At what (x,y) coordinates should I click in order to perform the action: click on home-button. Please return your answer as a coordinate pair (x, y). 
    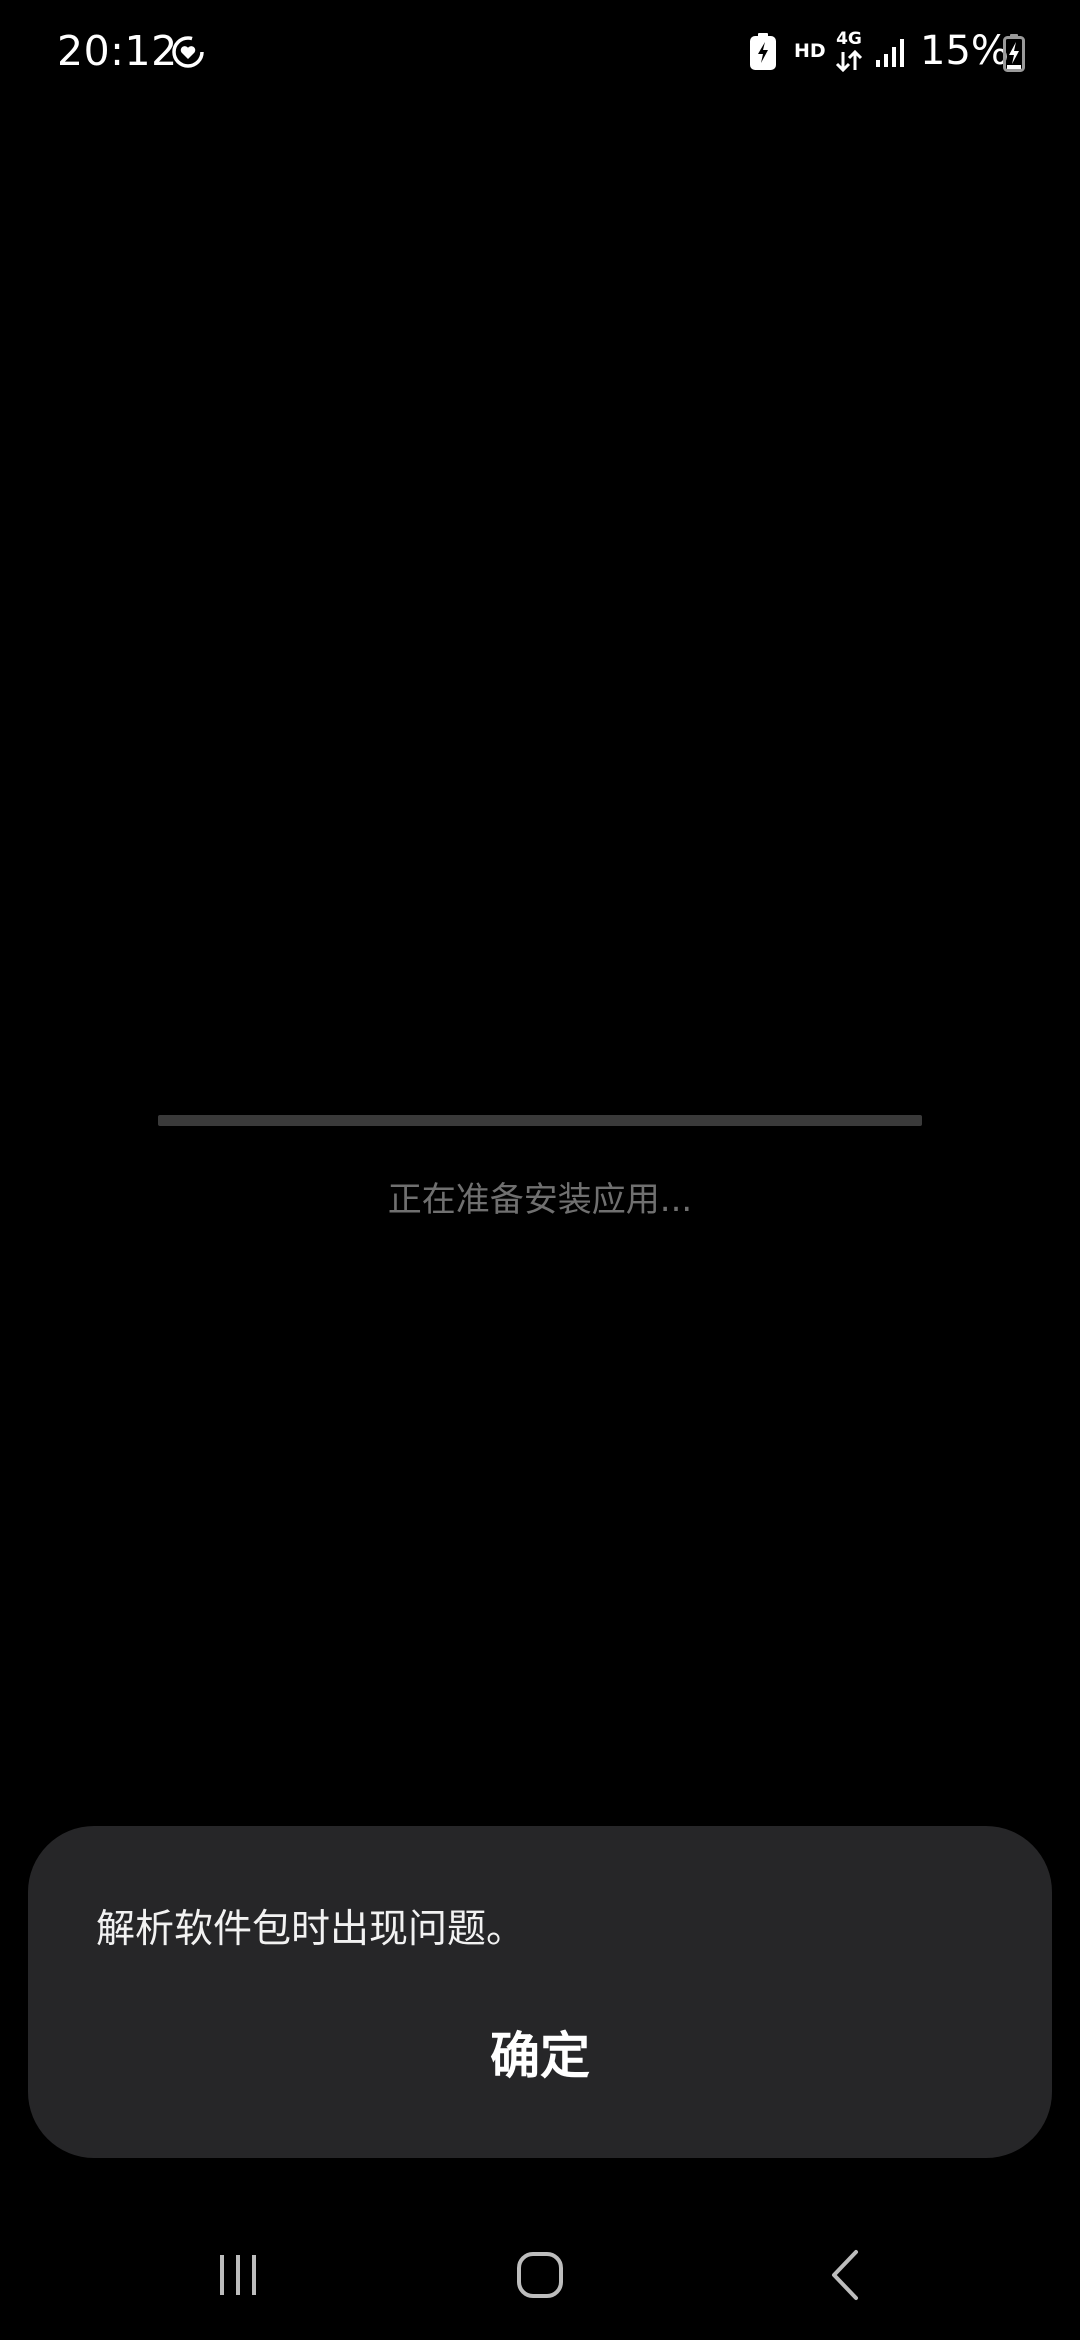
    Looking at the image, I should click on (540, 2275).